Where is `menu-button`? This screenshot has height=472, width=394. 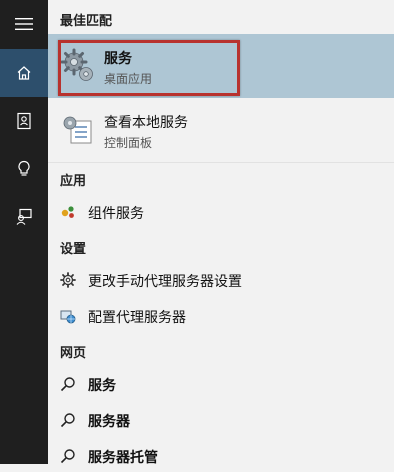
menu-button is located at coordinates (24, 24).